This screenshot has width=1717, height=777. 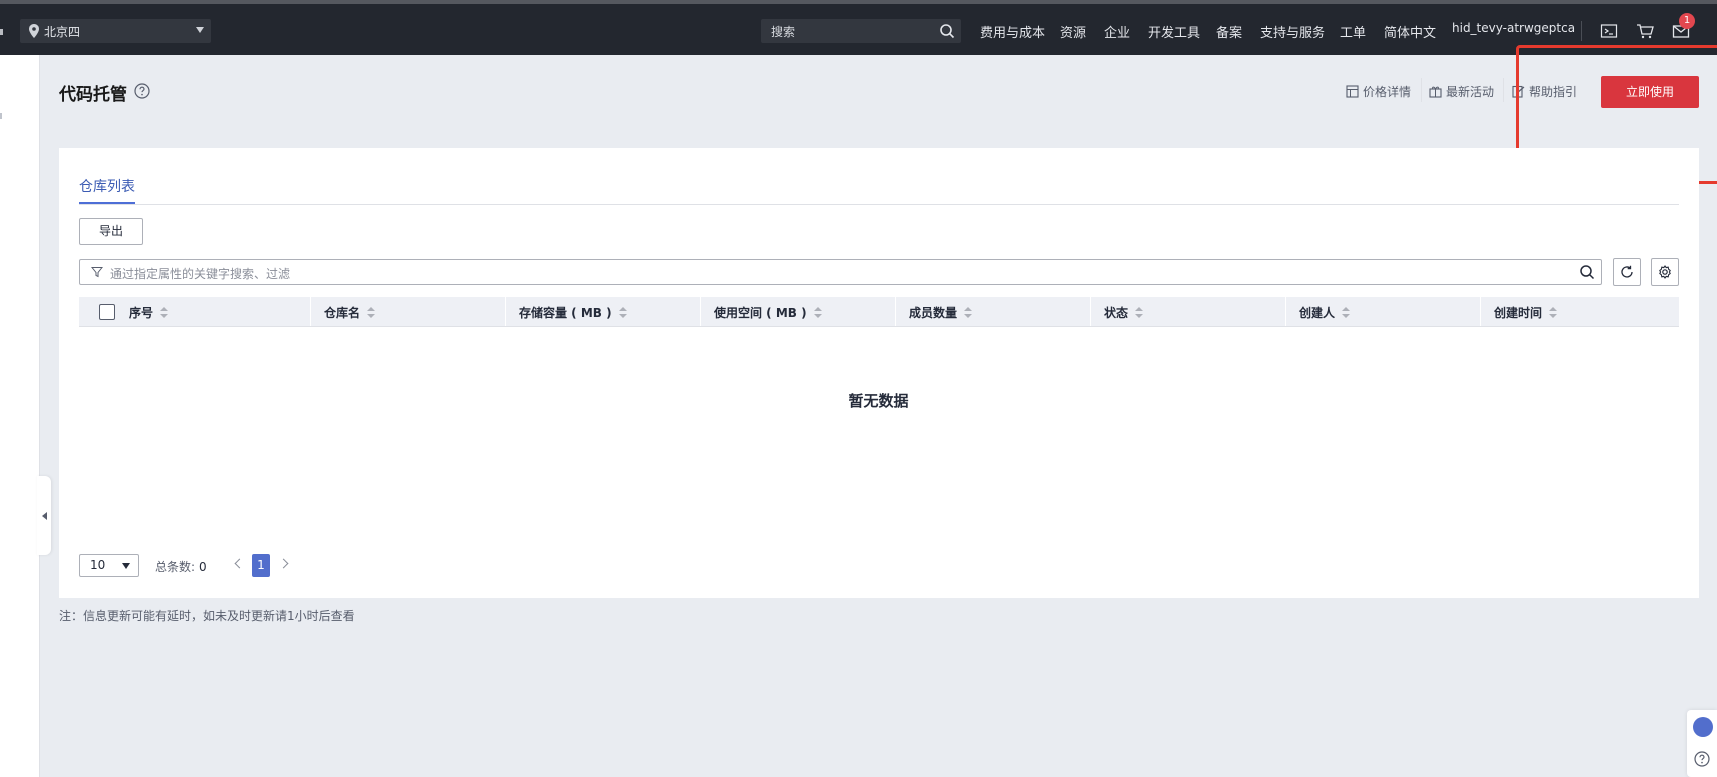 I want to click on page-size-select: 10, so click(x=109, y=565).